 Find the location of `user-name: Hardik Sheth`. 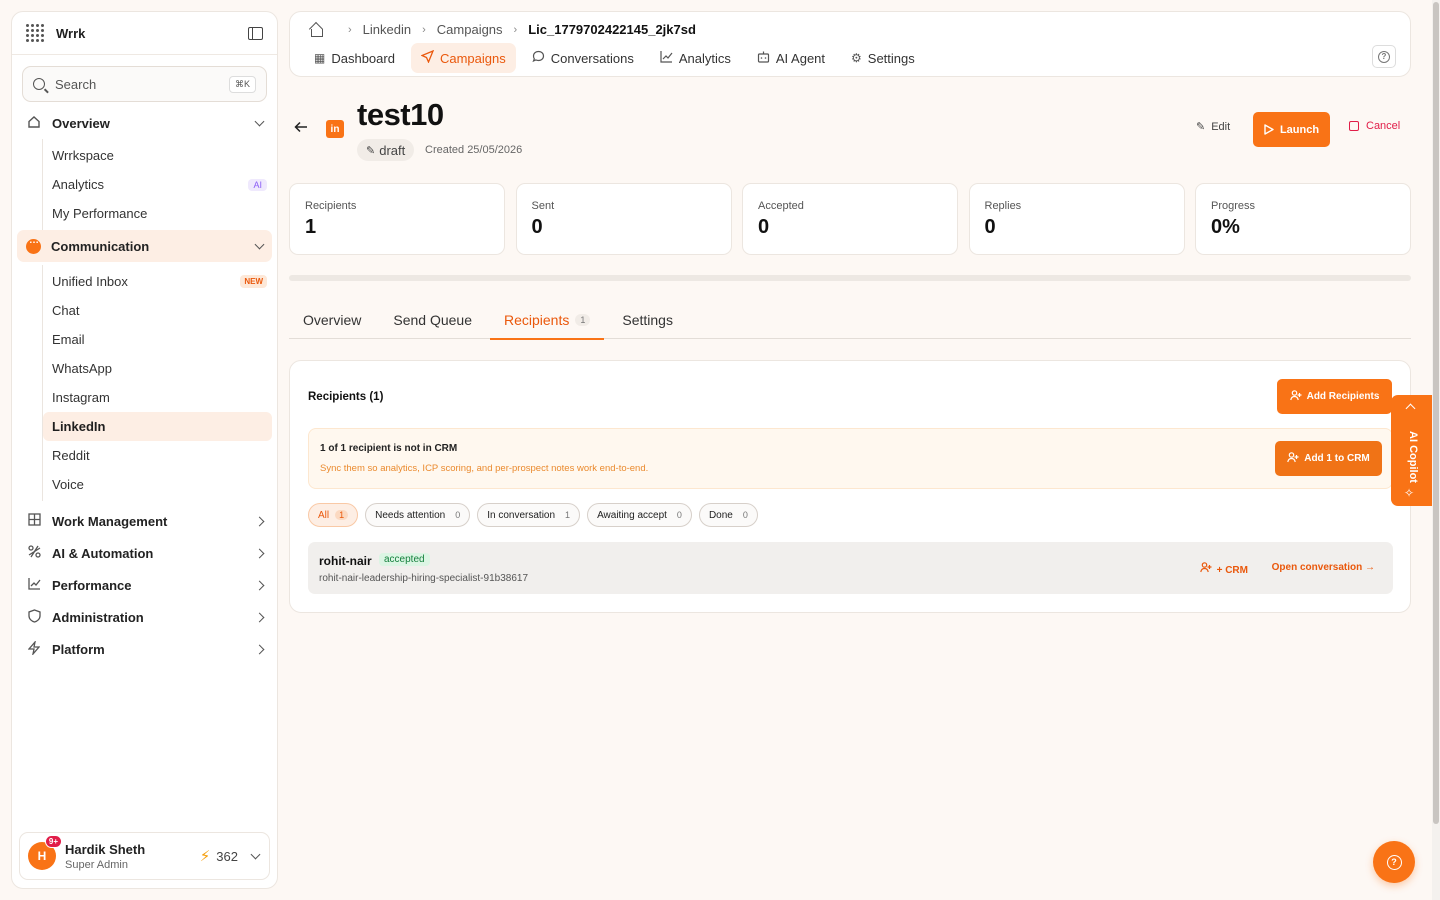

user-name: Hardik Sheth is located at coordinates (105, 849).